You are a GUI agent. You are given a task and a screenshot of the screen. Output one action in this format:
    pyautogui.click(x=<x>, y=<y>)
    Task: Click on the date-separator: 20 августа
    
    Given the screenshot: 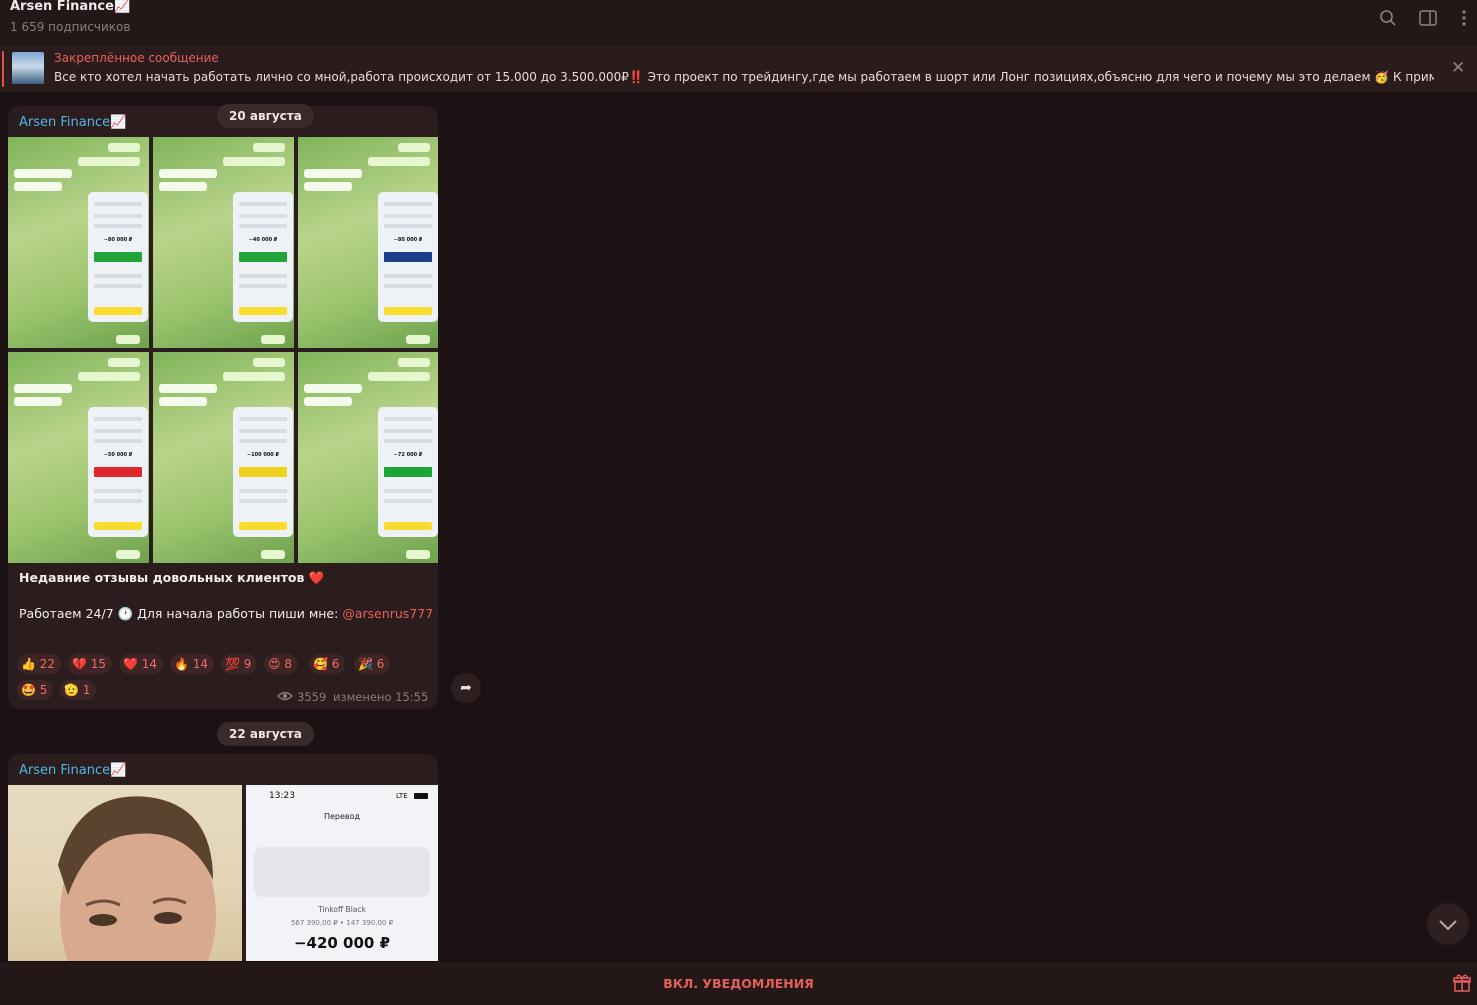 What is the action you would take?
    pyautogui.click(x=265, y=116)
    